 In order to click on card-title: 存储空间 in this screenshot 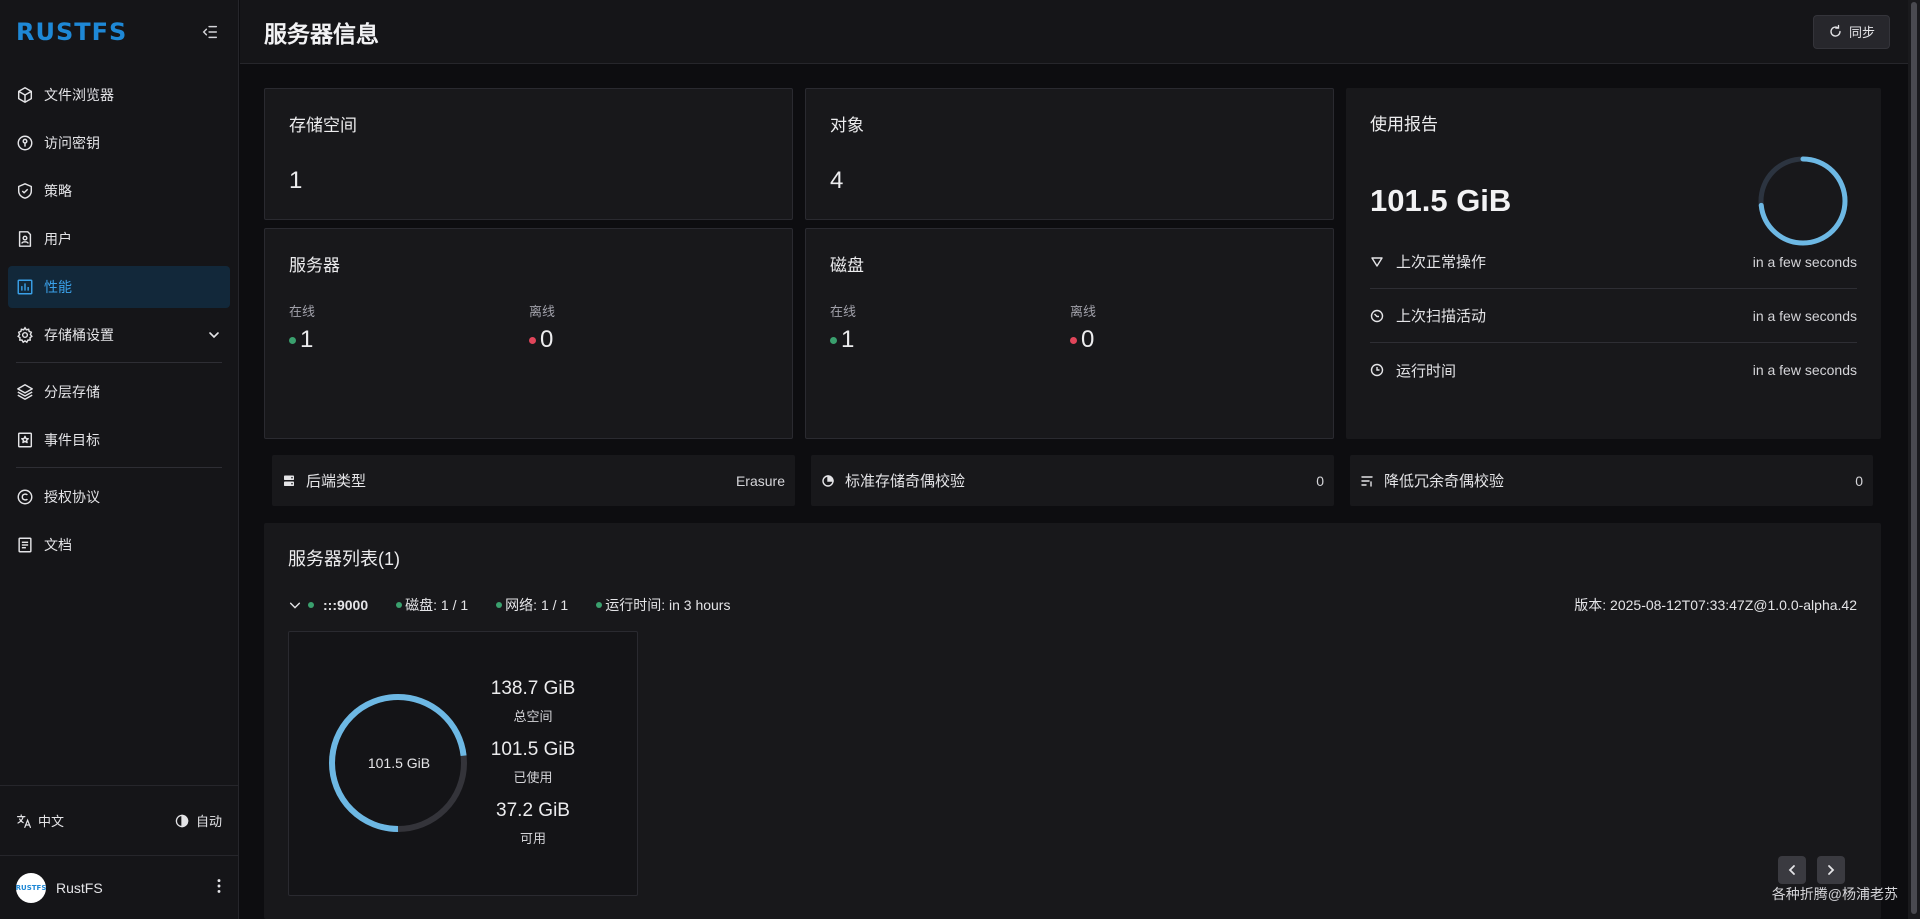, I will do `click(323, 125)`.